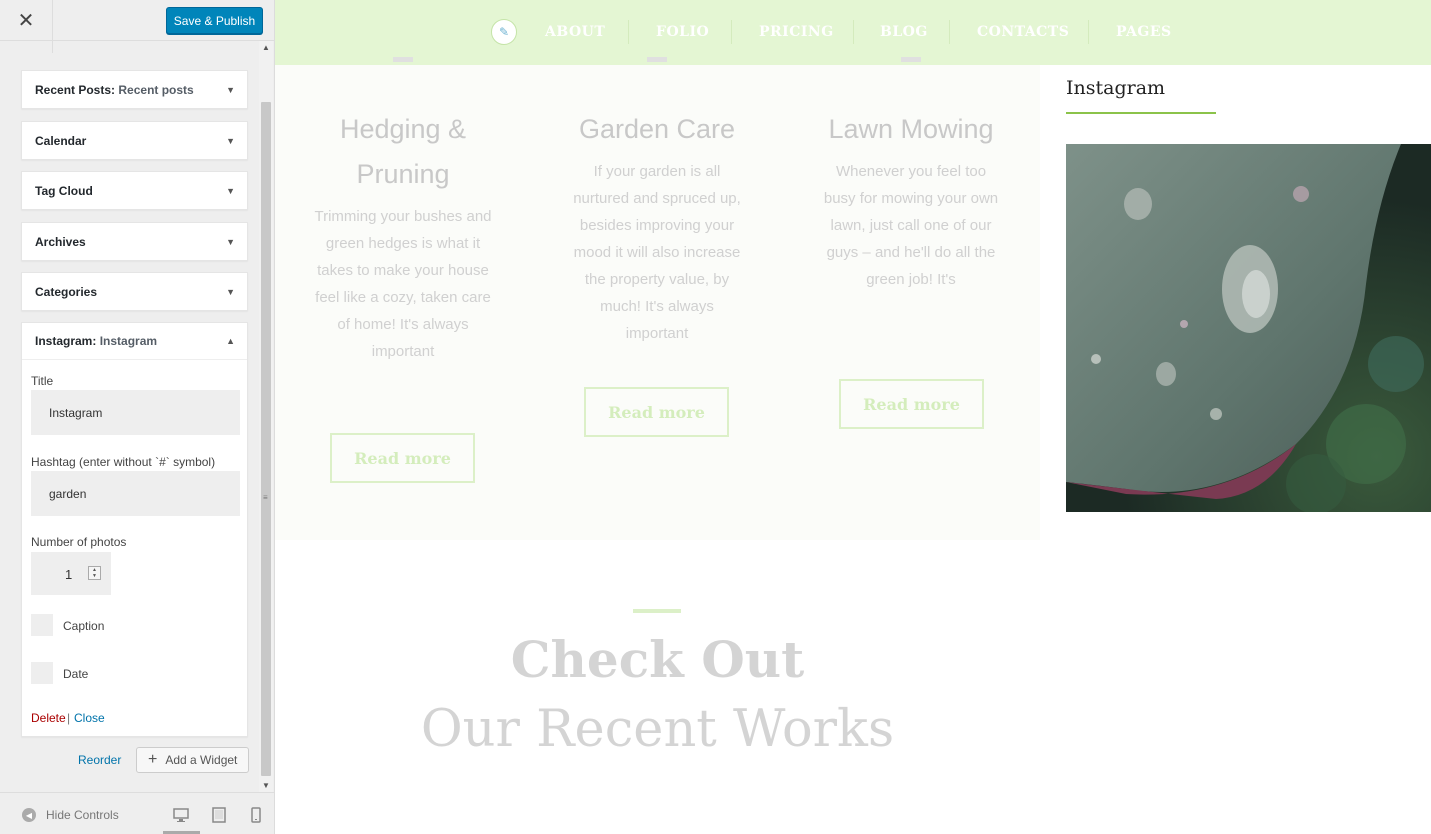 The image size is (1431, 834). What do you see at coordinates (128, 341) in the screenshot?
I see `widget-subtitle: Instagram` at bounding box center [128, 341].